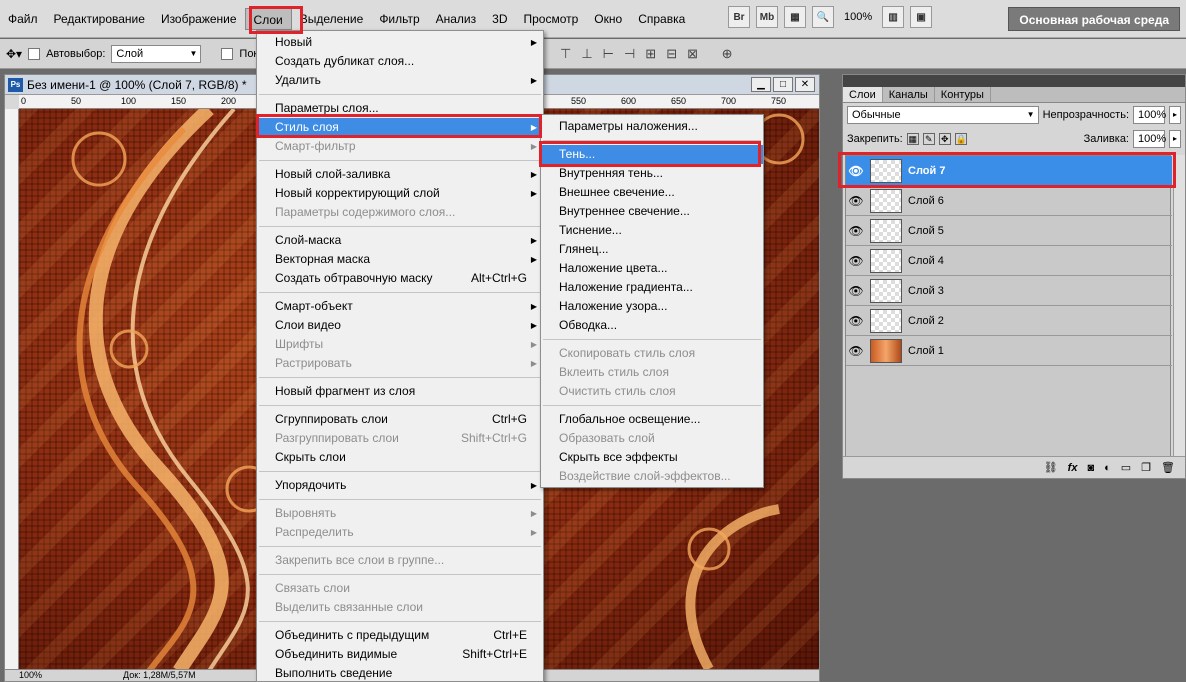  I want to click on layers-menu-item: Разгруппировать слои Shift+Ctrl+G, so click(400, 438).